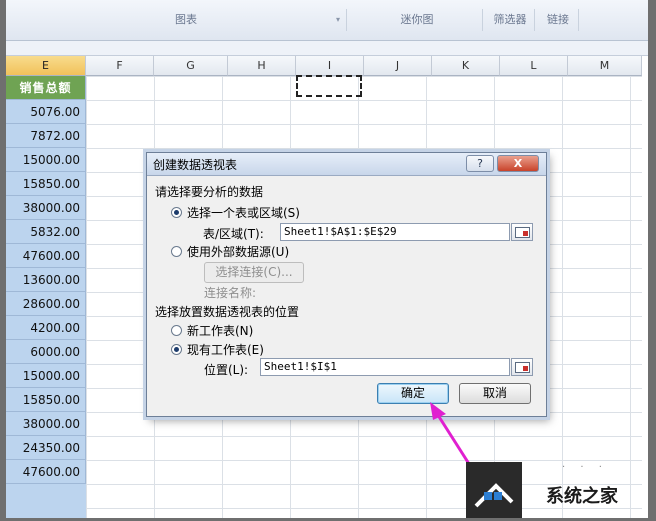  What do you see at coordinates (585, 467) in the screenshot?
I see `watermark-dots-icon: · · ·` at bounding box center [585, 467].